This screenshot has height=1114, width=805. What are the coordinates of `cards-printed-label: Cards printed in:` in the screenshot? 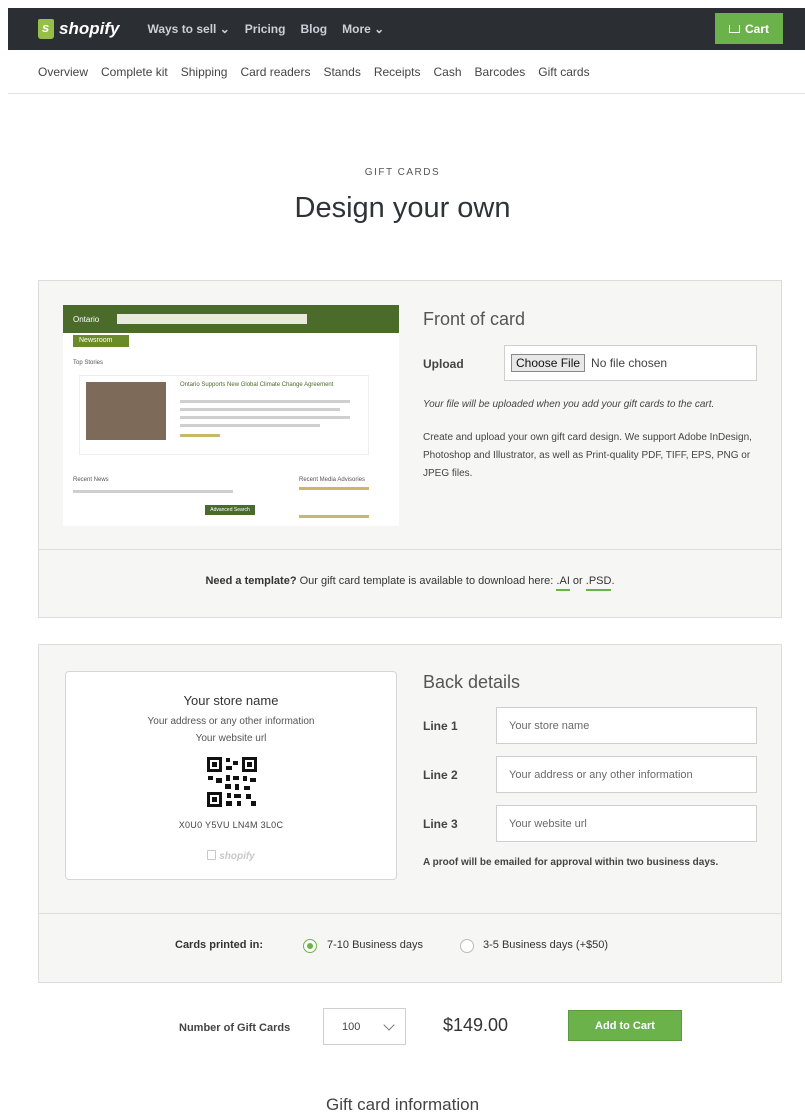 It's located at (219, 945).